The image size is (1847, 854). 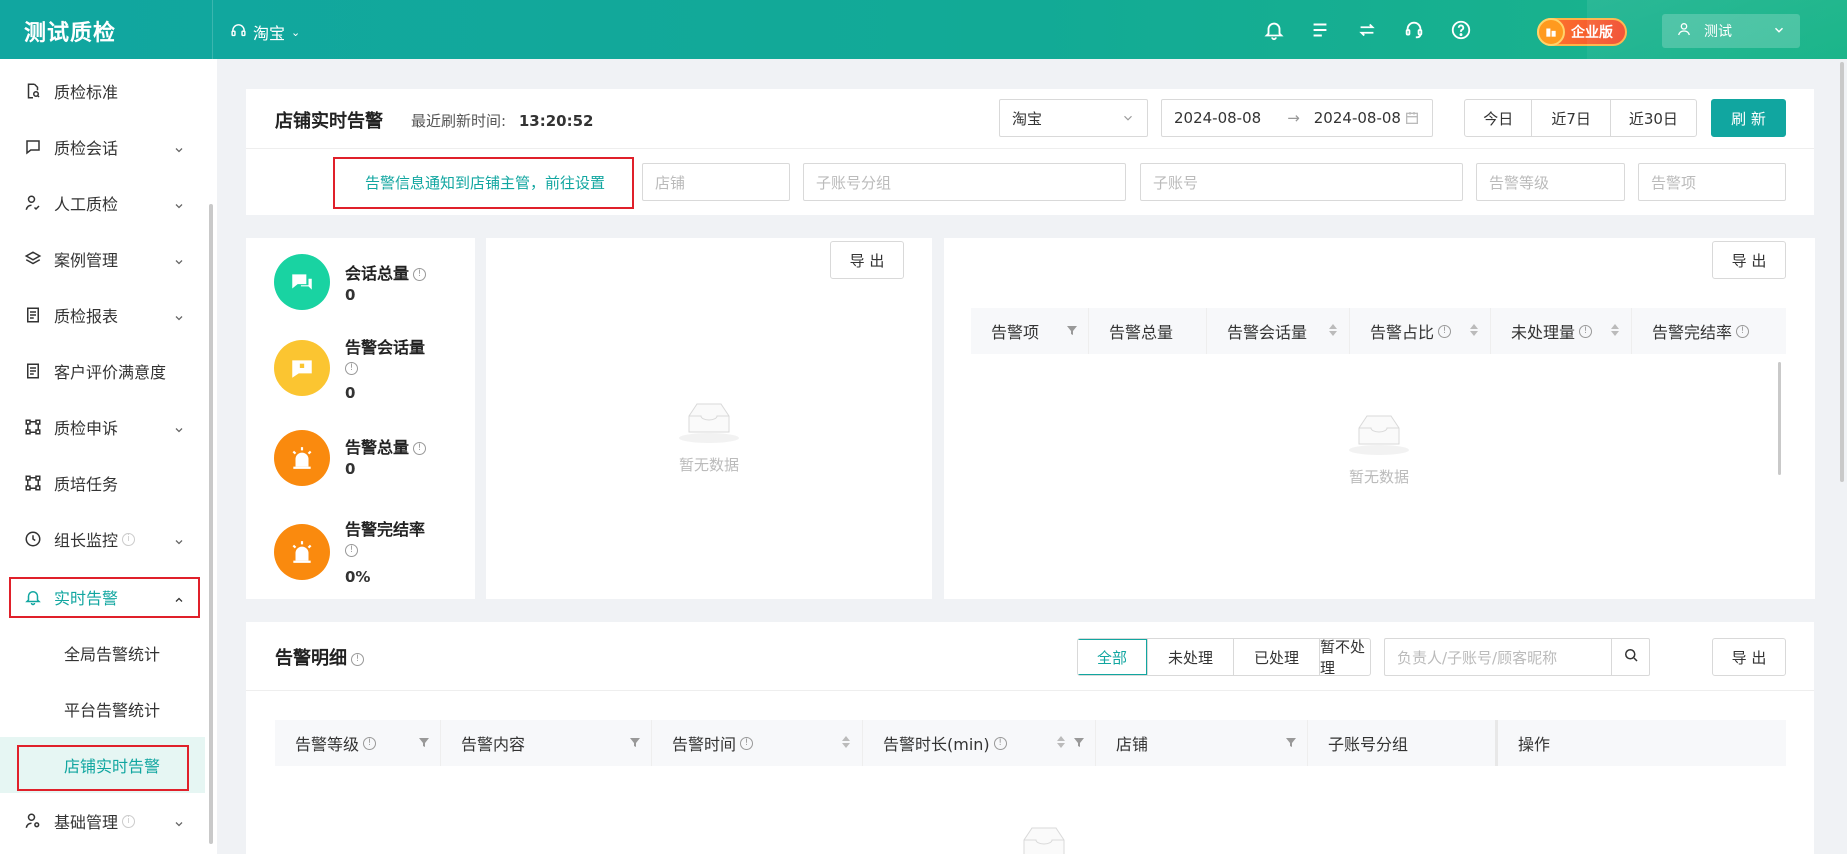 What do you see at coordinates (1132, 744) in the screenshot?
I see `col-label: 店铺` at bounding box center [1132, 744].